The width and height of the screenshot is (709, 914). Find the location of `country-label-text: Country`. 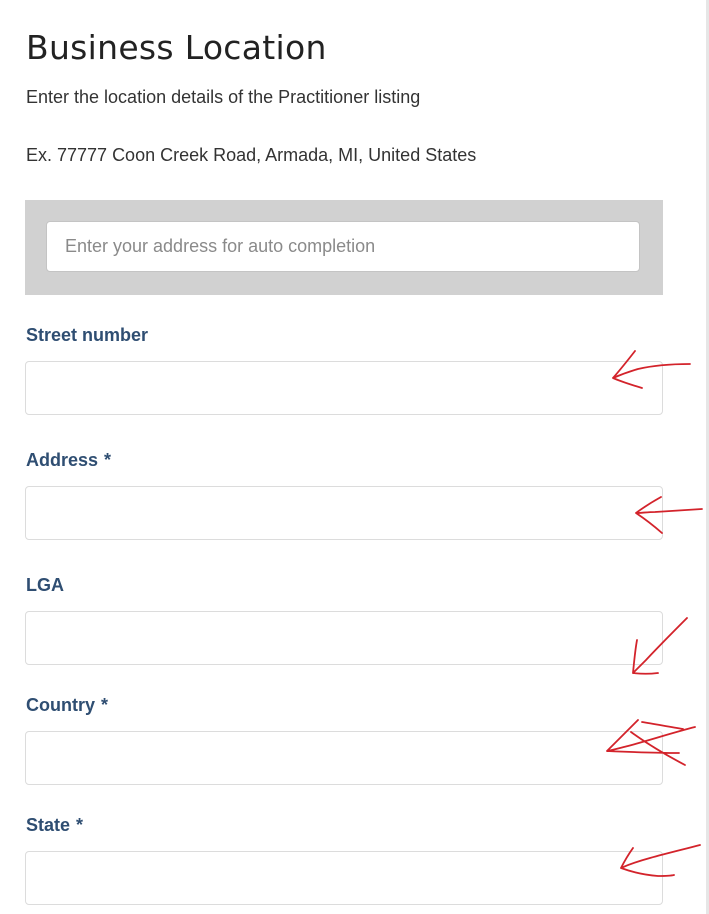

country-label-text: Country is located at coordinates (60, 705).